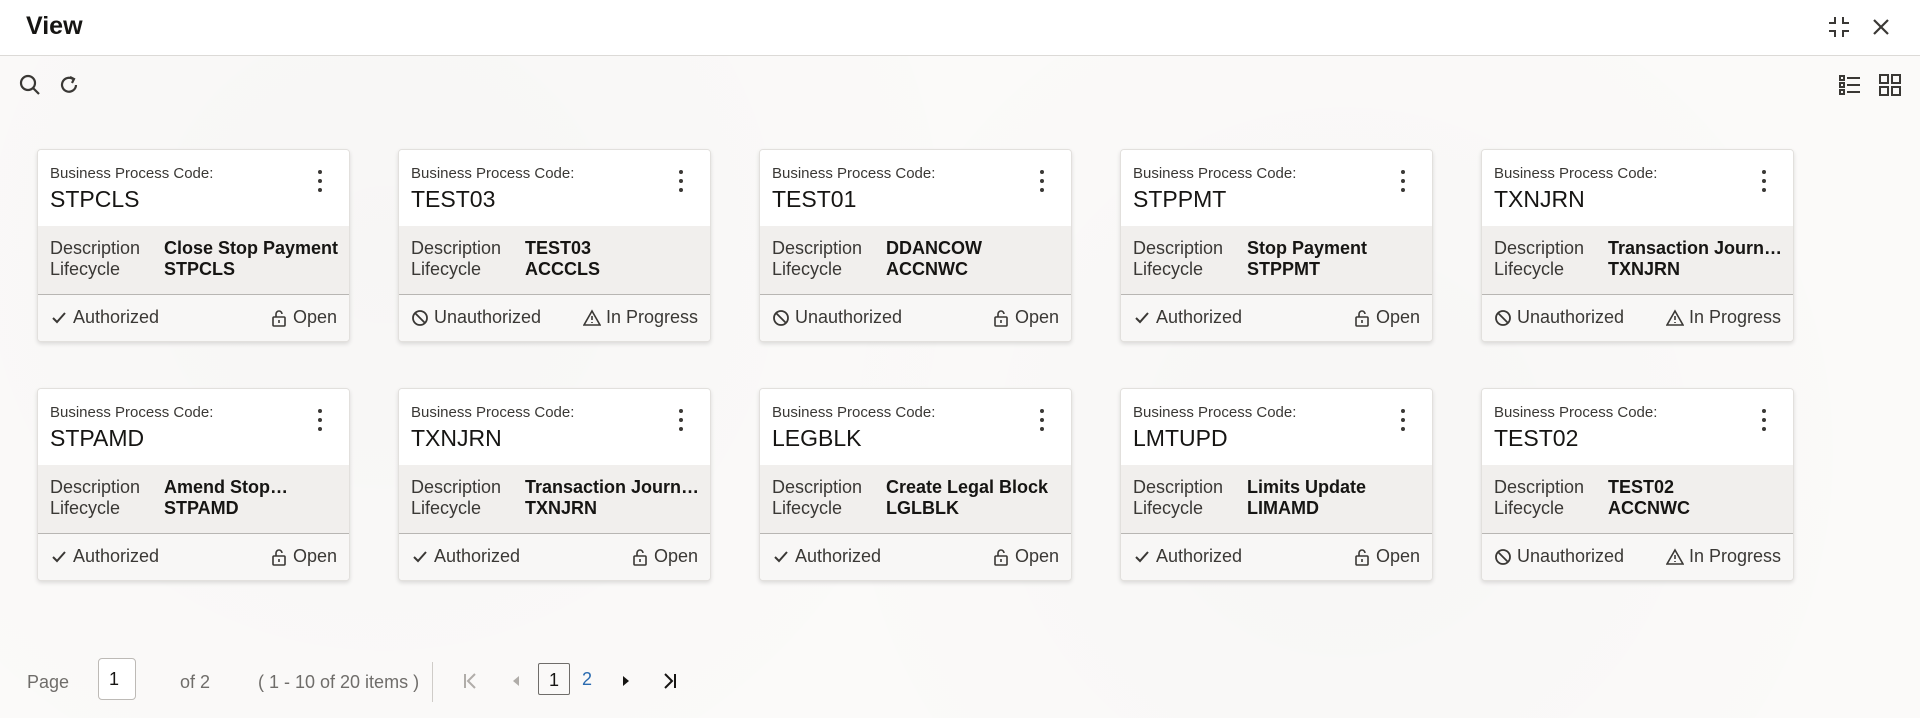 This screenshot has width=1920, height=718. Describe the element at coordinates (30, 85) in the screenshot. I see `search-icon` at that location.